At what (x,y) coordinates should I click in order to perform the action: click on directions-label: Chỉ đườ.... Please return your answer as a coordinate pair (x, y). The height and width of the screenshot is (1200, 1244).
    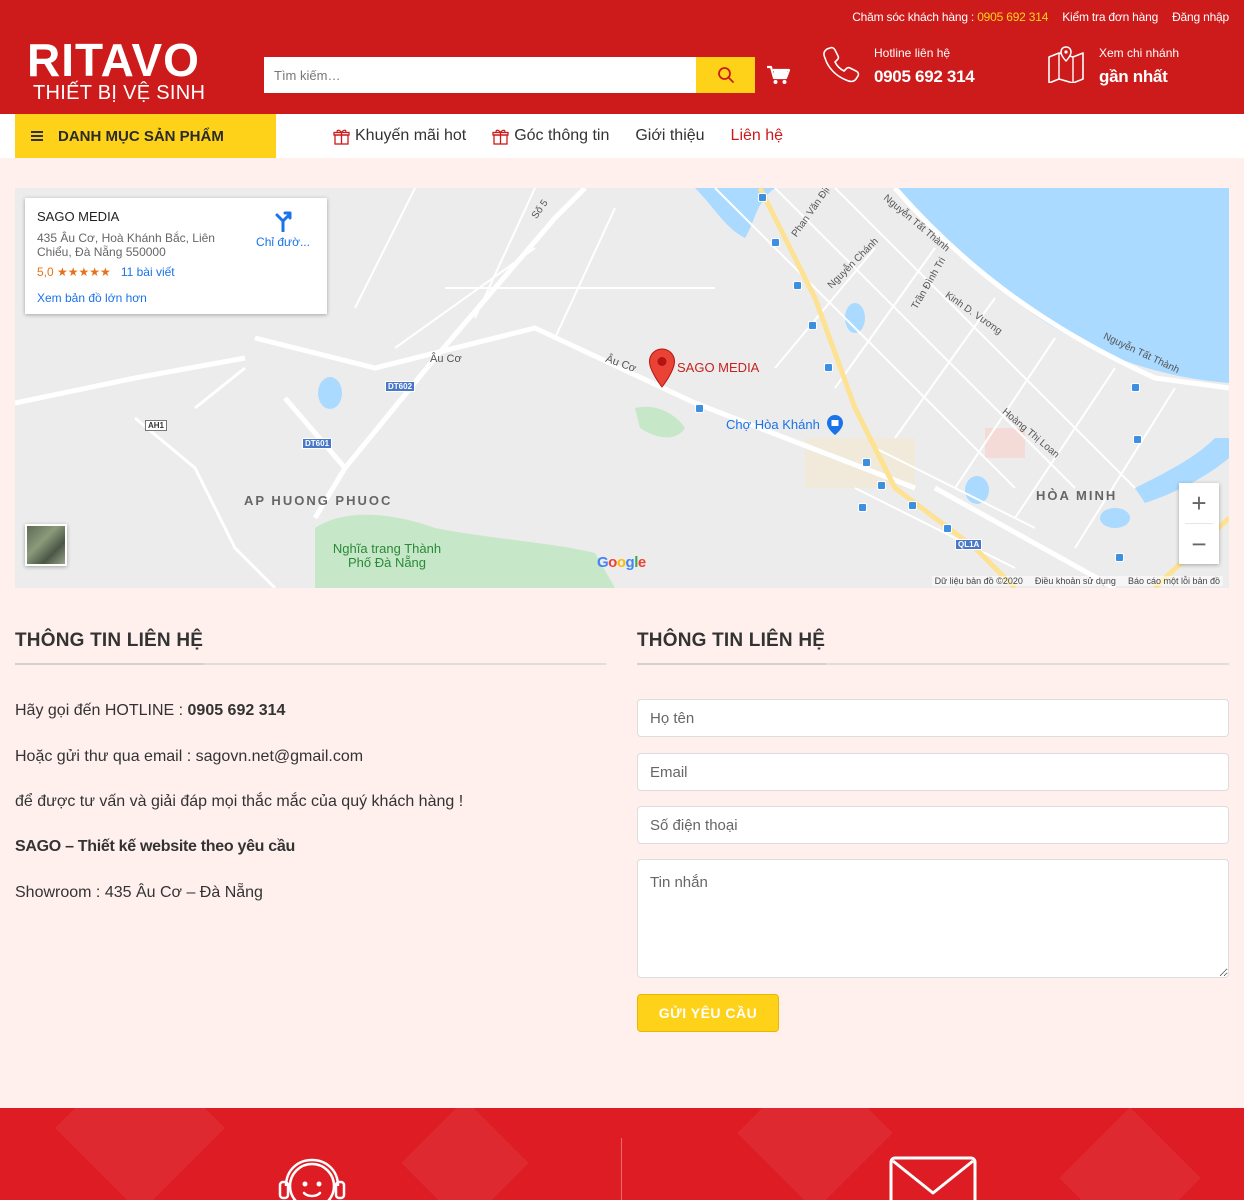
    Looking at the image, I should click on (283, 242).